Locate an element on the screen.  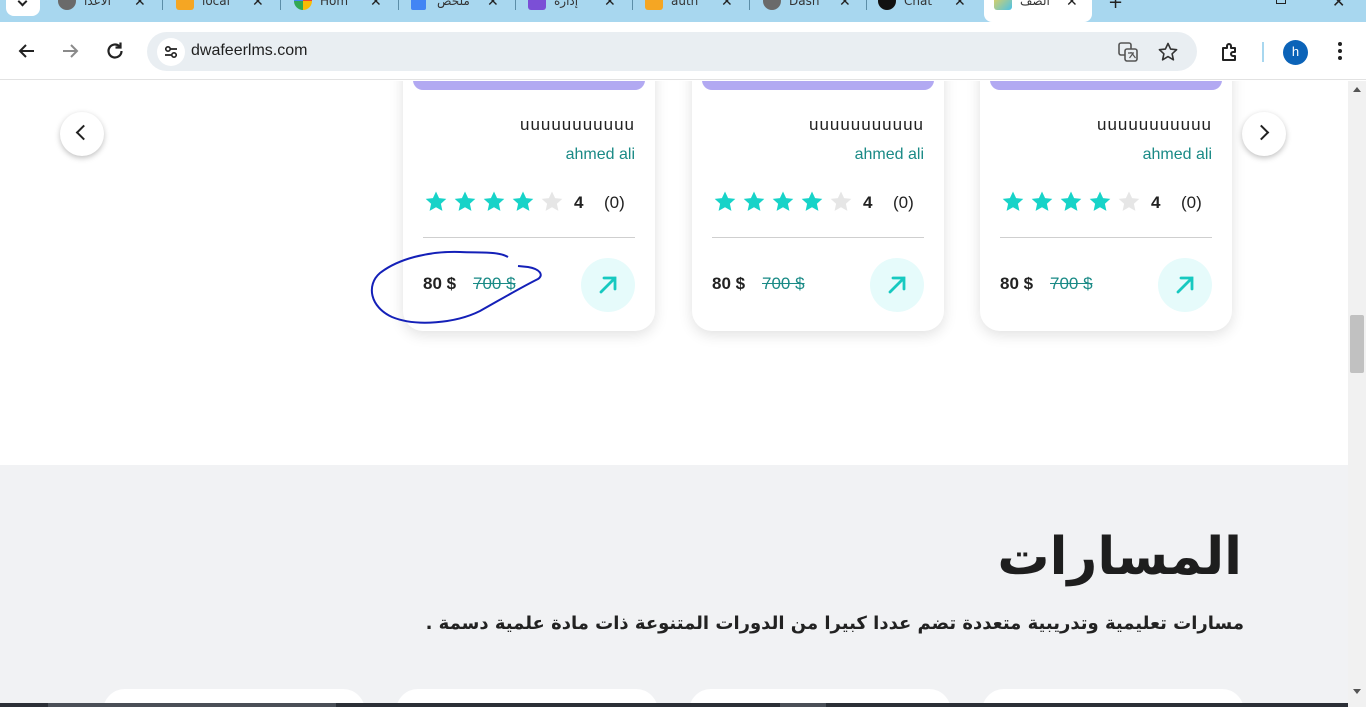
google-photos-icon is located at coordinates (303, 5).